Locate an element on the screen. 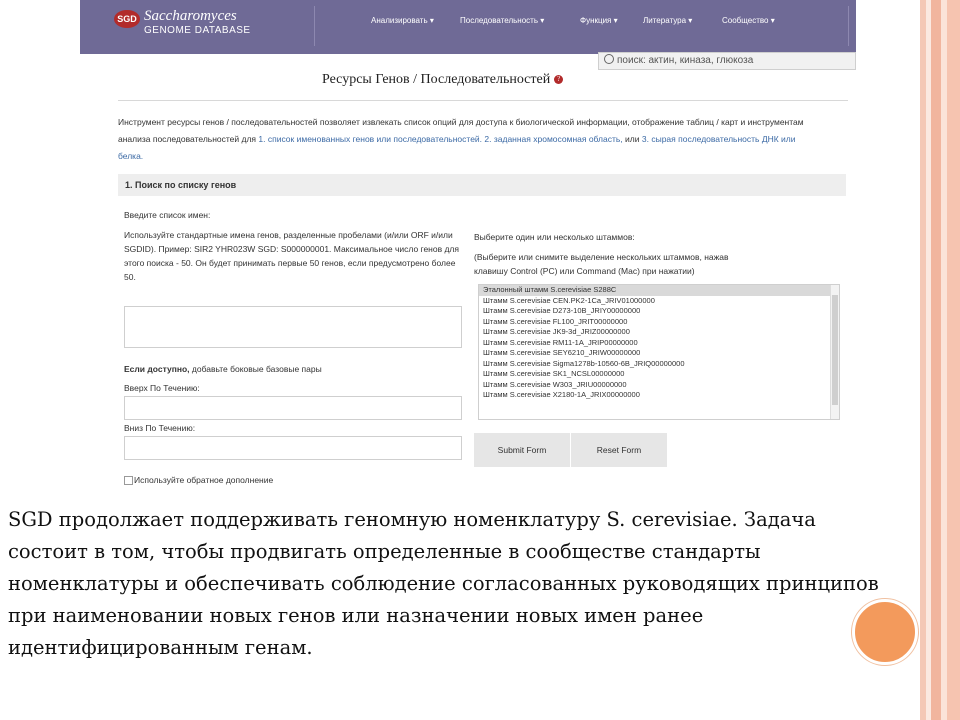  strain-option: Эталонный штамм S.cerevisiae S288C is located at coordinates (659, 290).